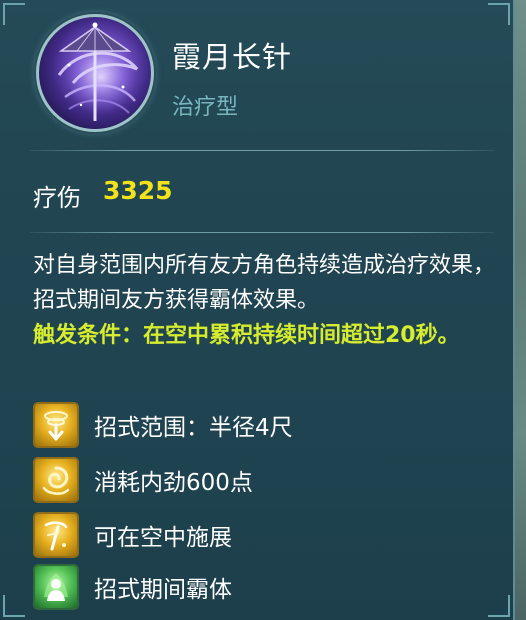 The width and height of the screenshot is (526, 620). Describe the element at coordinates (232, 57) in the screenshot. I see `skill-name: 霞月长针` at that location.